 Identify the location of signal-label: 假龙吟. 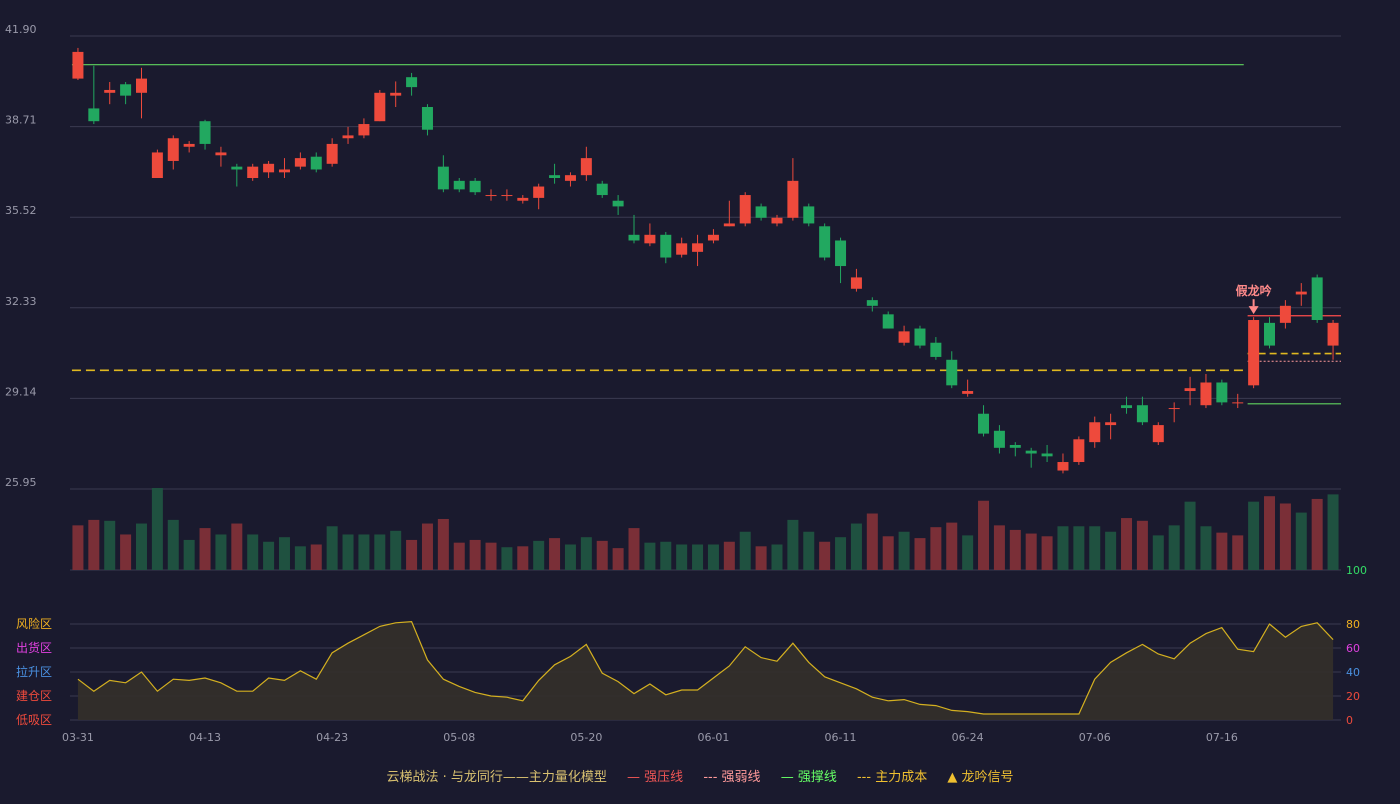
(1254, 290).